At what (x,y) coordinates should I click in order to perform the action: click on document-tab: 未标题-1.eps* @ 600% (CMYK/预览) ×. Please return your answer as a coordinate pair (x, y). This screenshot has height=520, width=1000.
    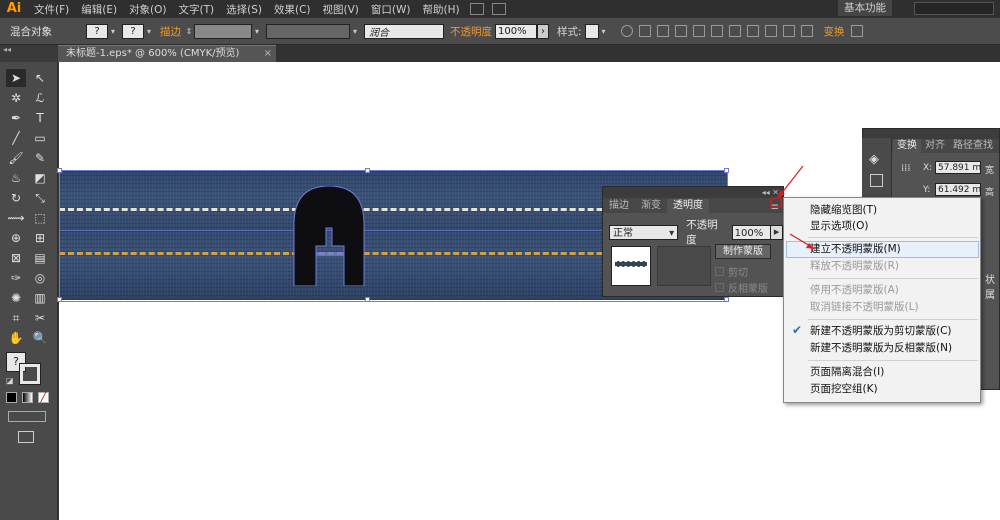
    Looking at the image, I should click on (167, 53).